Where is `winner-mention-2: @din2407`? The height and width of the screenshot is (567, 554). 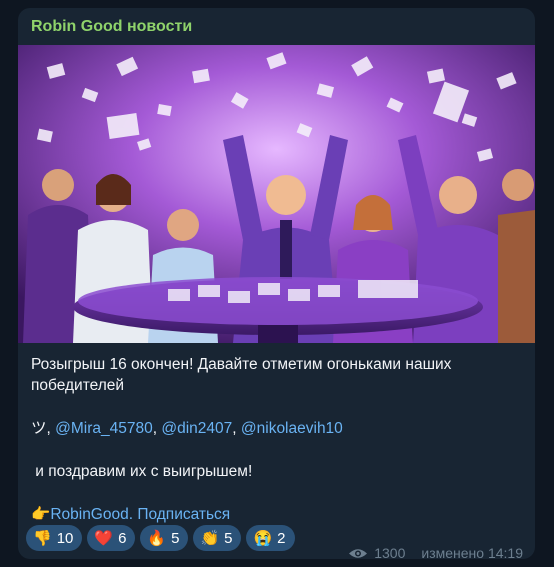
winner-mention-2: @din2407 is located at coordinates (196, 428).